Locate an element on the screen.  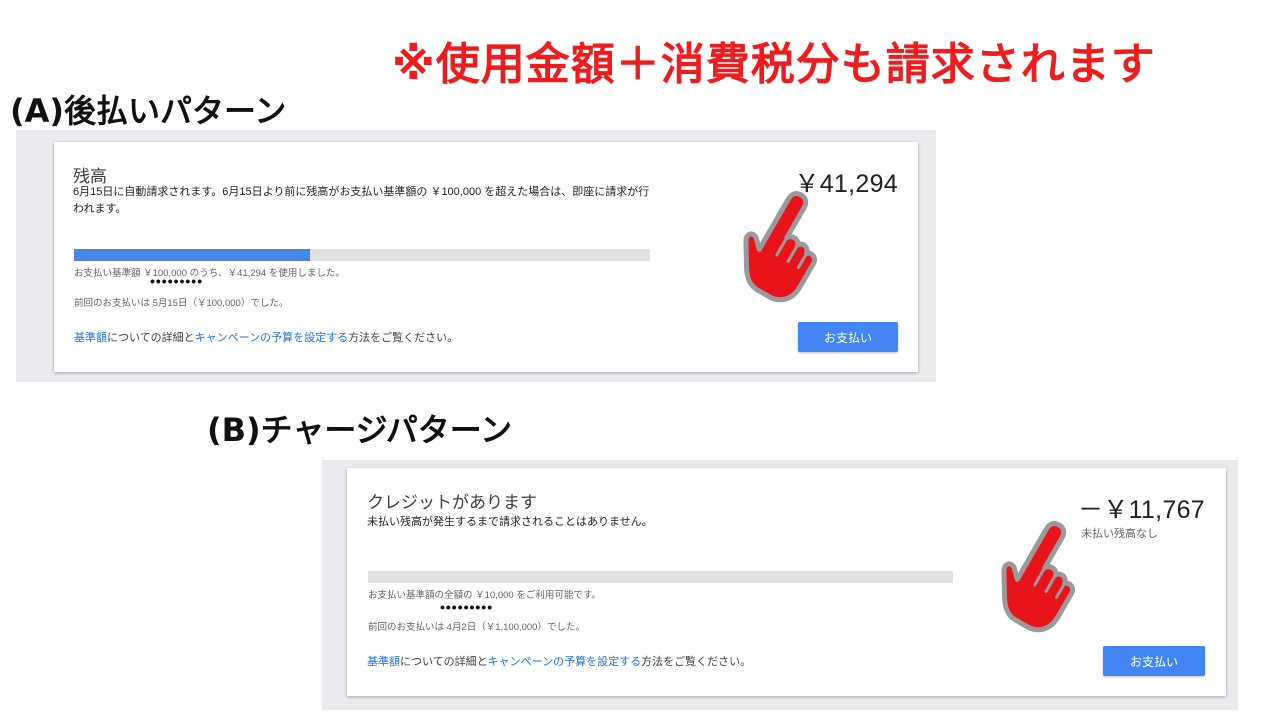
billing-description-line2: われます。 is located at coordinates (100, 209).